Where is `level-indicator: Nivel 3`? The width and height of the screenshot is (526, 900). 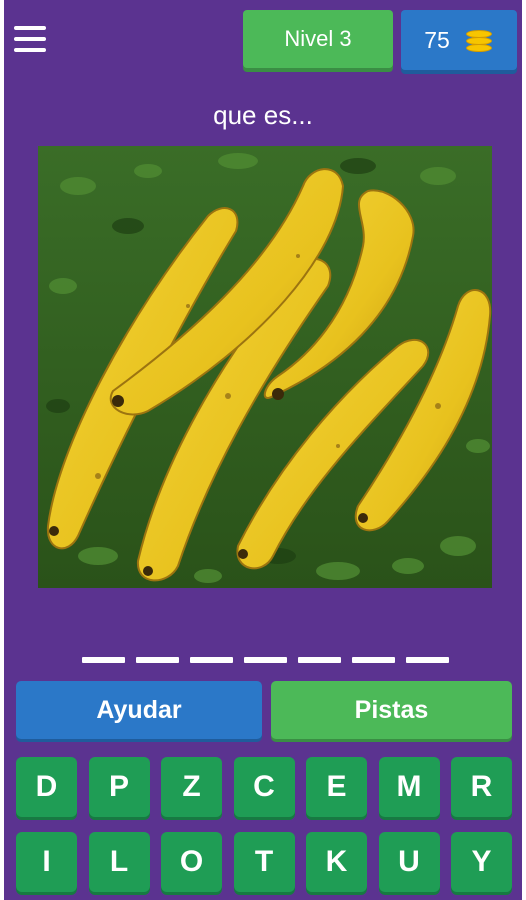
level-indicator: Nivel 3 is located at coordinates (318, 39).